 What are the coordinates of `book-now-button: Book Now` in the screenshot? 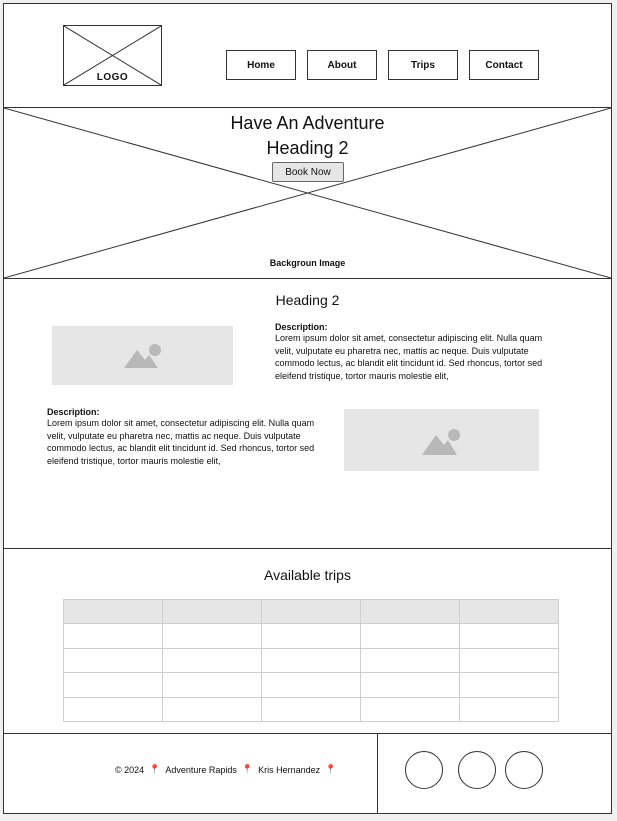 It's located at (308, 172).